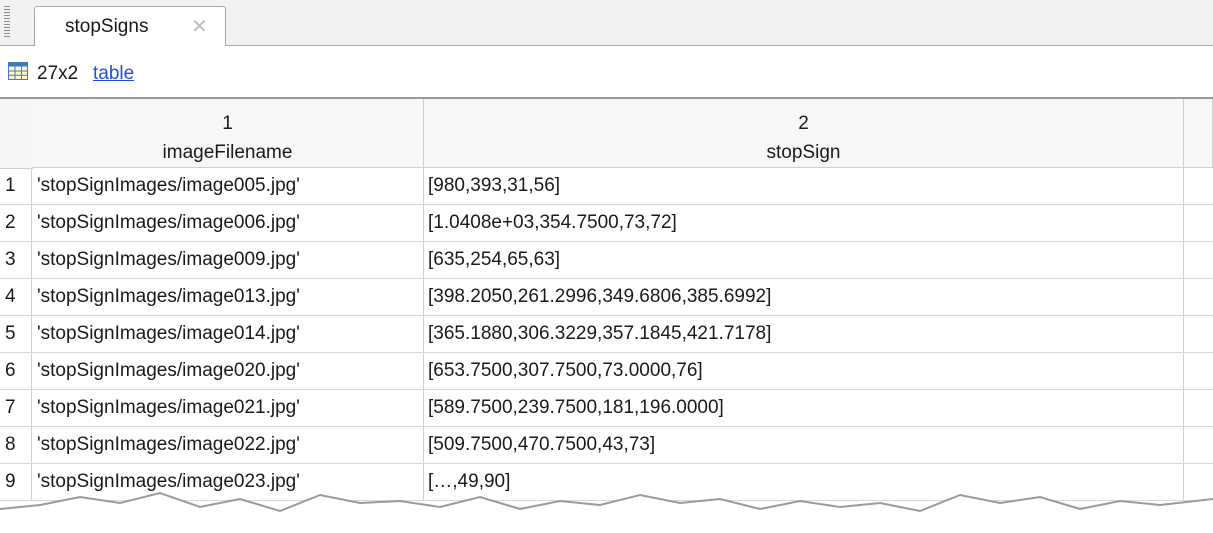 Image resolution: width=1213 pixels, height=533 pixels. Describe the element at coordinates (228, 186) in the screenshot. I see `cell-image-filename: 'stopSignImages/image005.jpg'` at that location.